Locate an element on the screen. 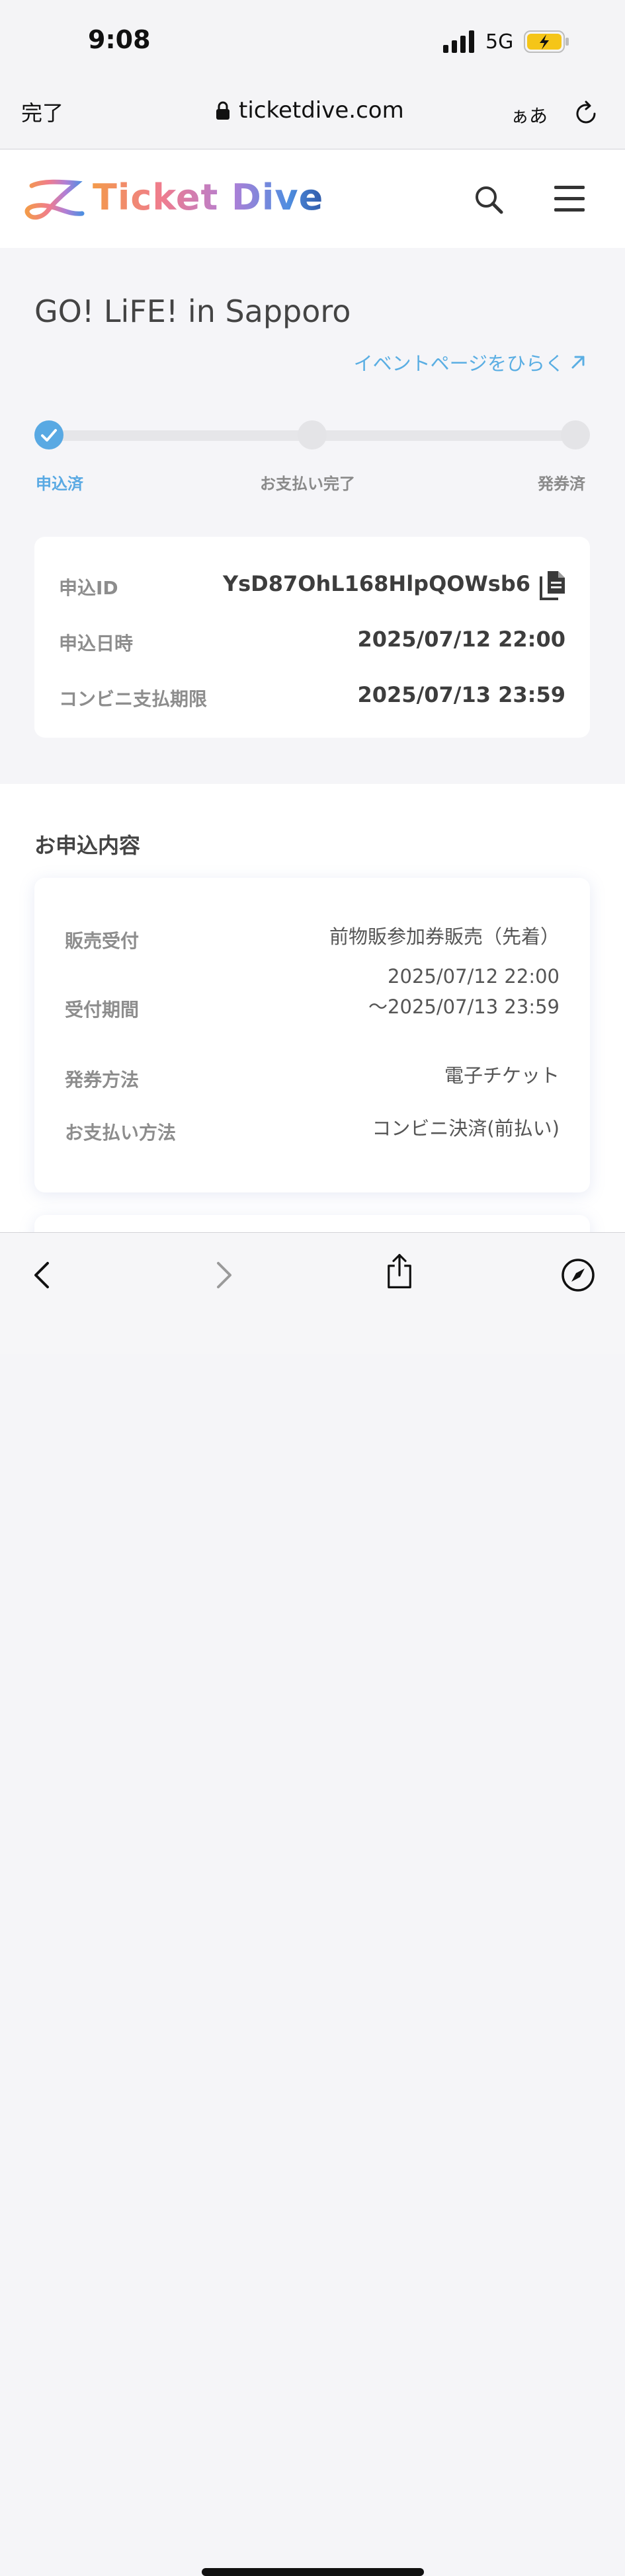 This screenshot has width=625, height=2576. done-button: 完了 is located at coordinates (42, 112).